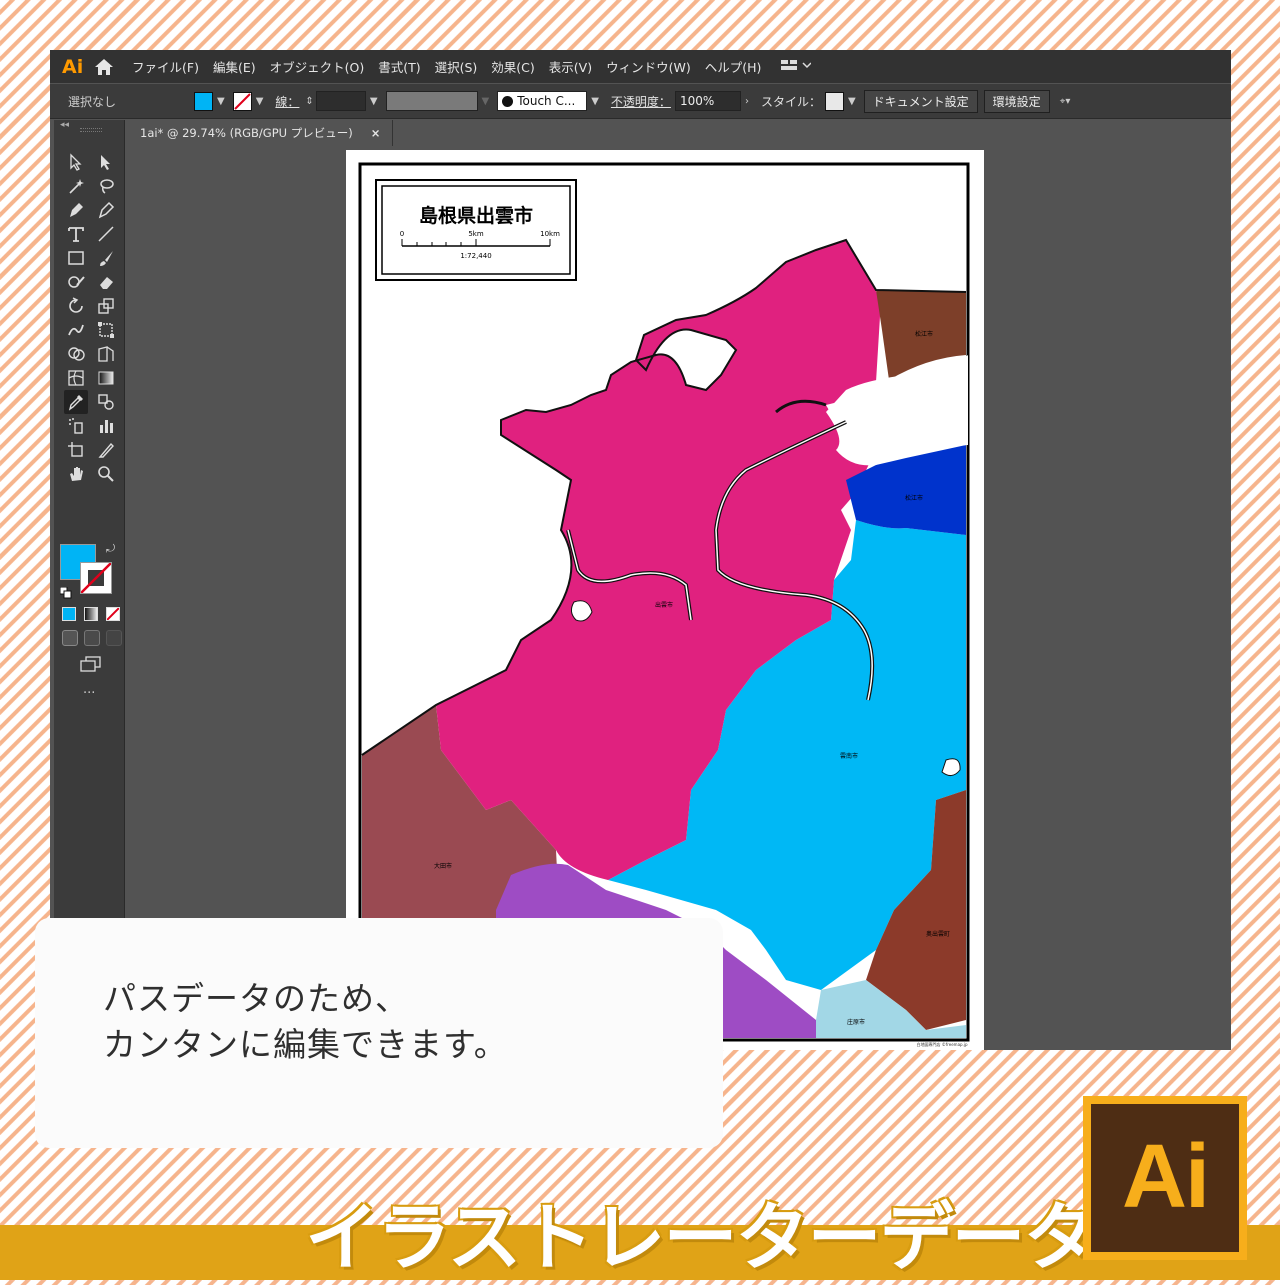 The width and height of the screenshot is (1280, 1285). I want to click on scale-tick-0: 0, so click(402, 234).